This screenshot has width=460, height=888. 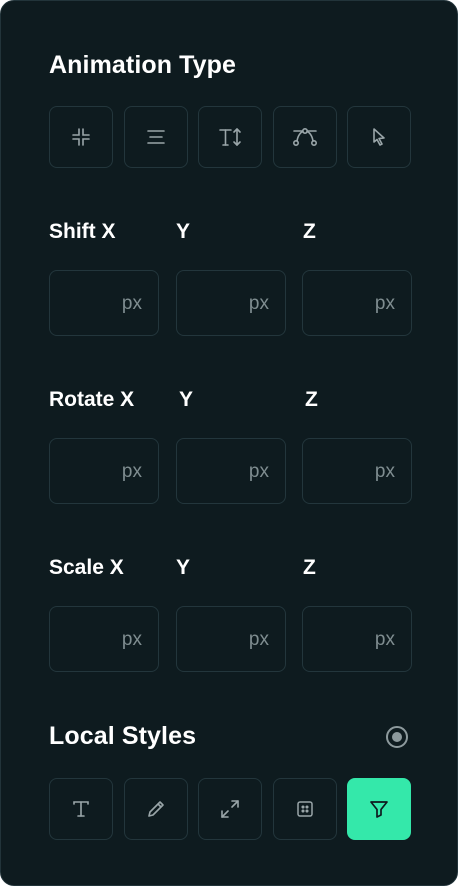 I want to click on filter-icon, so click(x=379, y=809).